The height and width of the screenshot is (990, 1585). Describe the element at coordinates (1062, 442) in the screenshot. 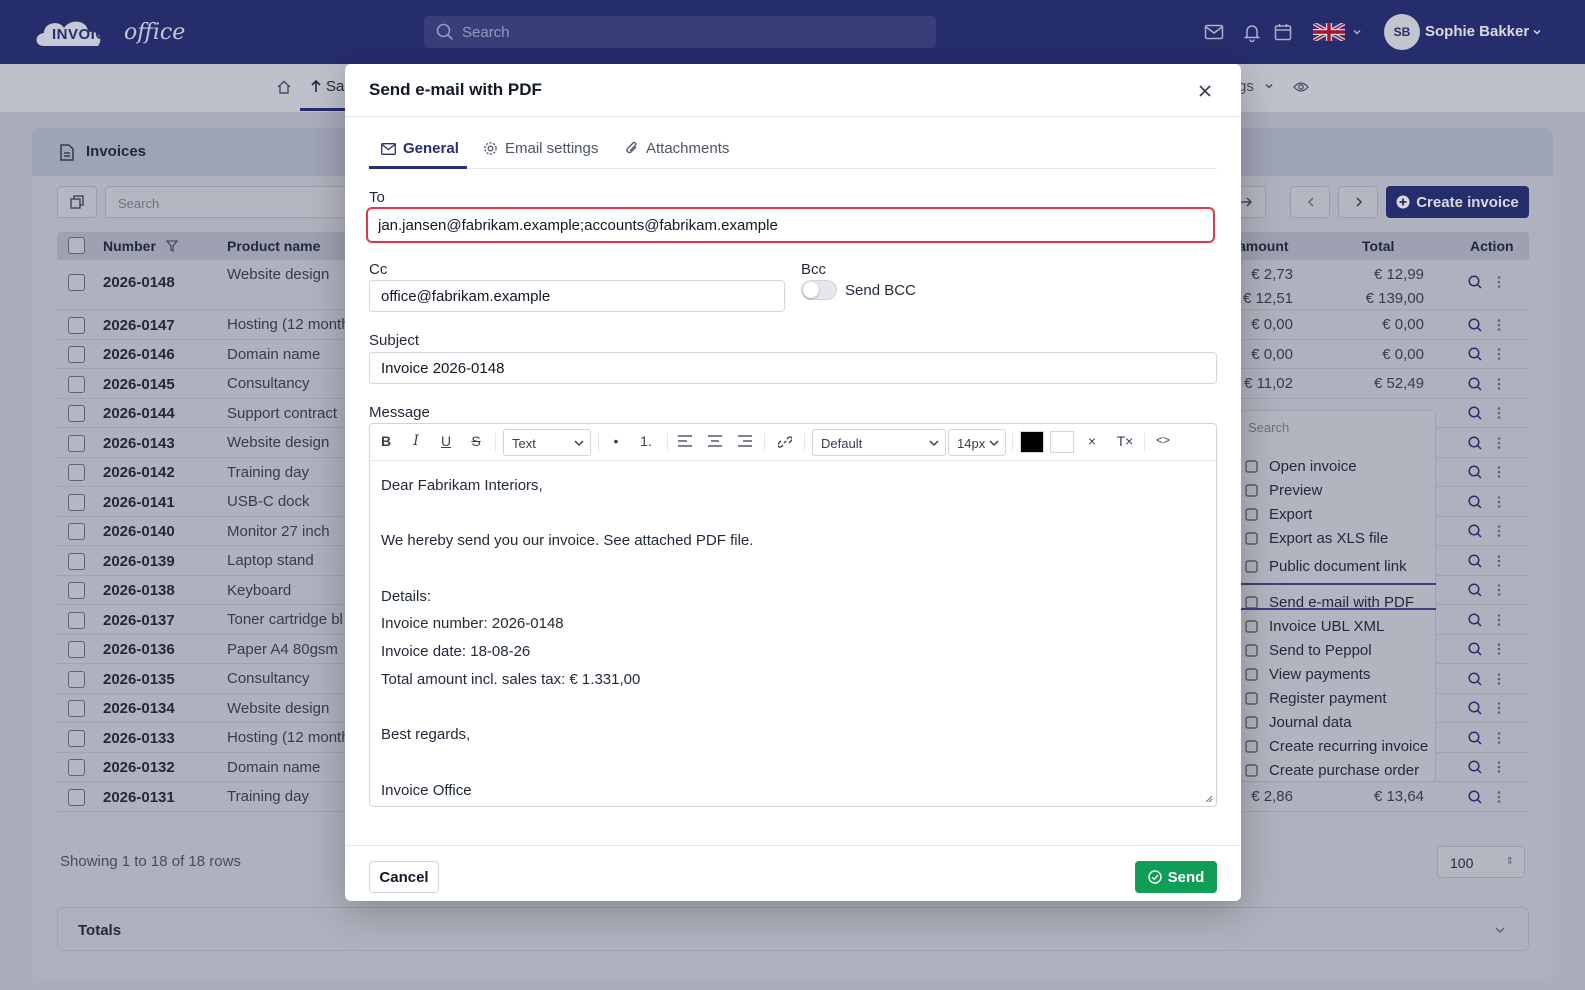

I see `background-color-swatch` at that location.